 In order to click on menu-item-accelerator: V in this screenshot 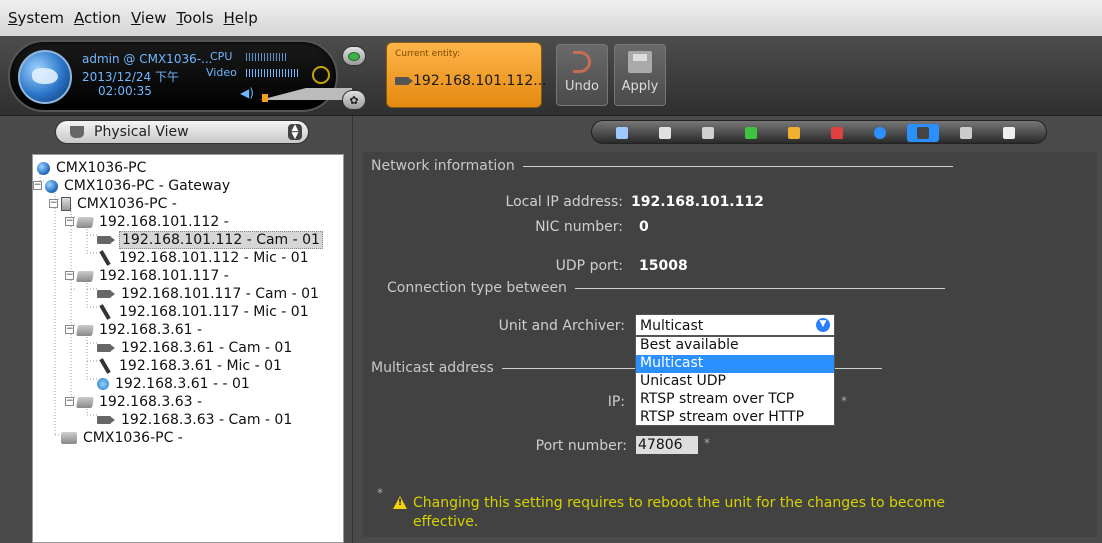, I will do `click(135, 18)`.